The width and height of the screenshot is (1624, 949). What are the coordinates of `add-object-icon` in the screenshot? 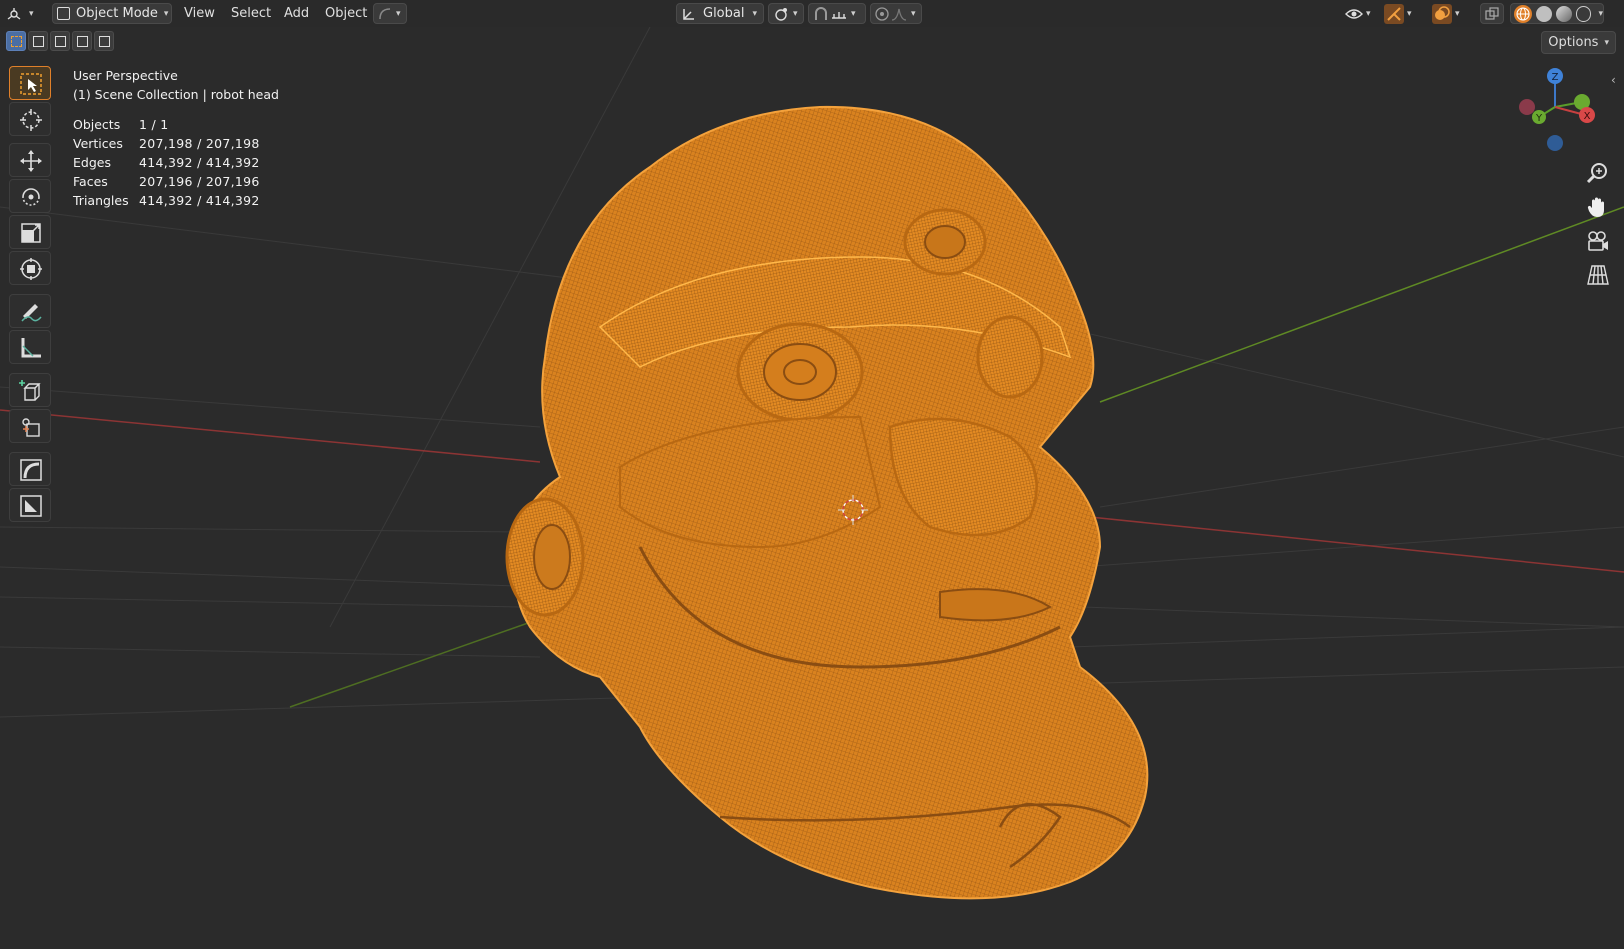 It's located at (31, 427).